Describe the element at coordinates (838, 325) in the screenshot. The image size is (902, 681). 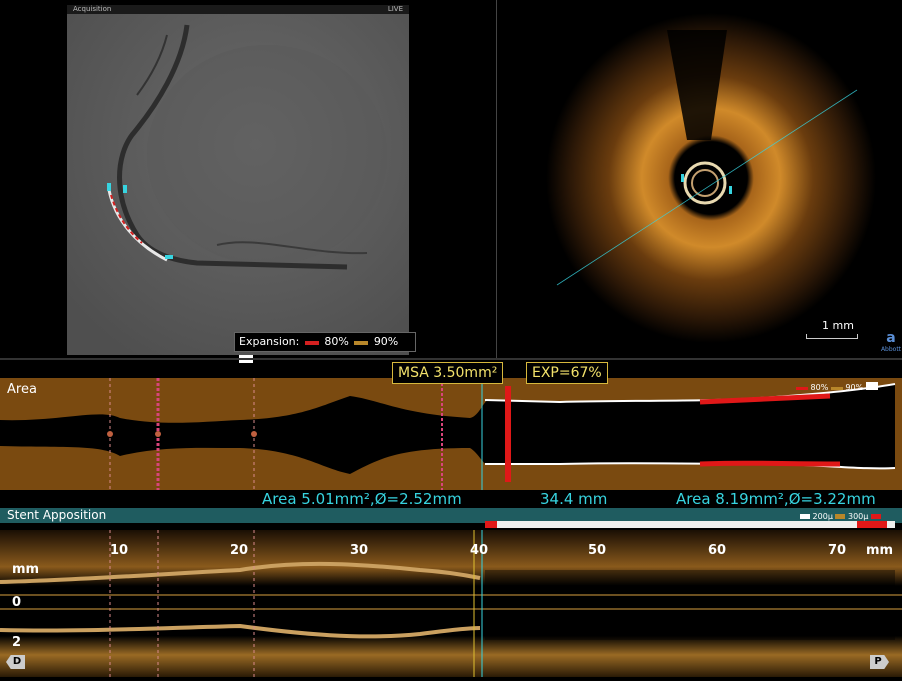
I see `scale-bar-label: 1 mm` at that location.